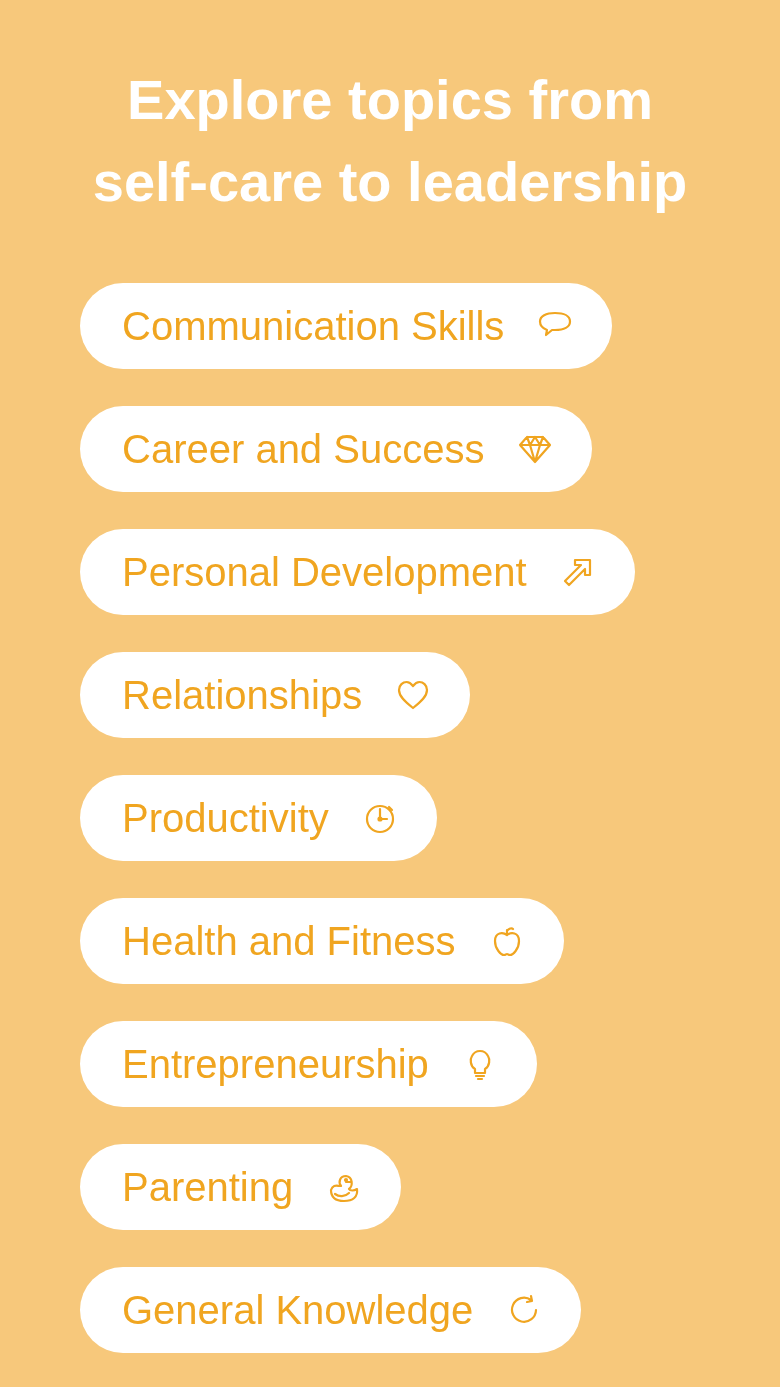  I want to click on topic-chip: Productivity, so click(258, 818).